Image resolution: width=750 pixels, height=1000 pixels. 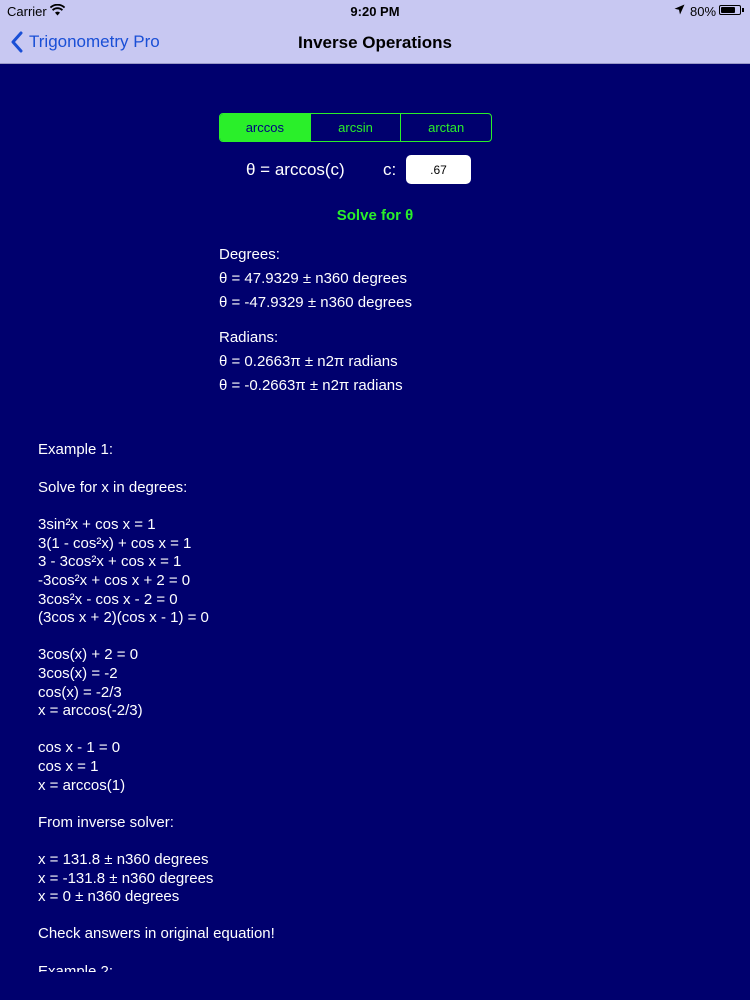 I want to click on example-line: Check answers in original equation!, so click(x=156, y=934).